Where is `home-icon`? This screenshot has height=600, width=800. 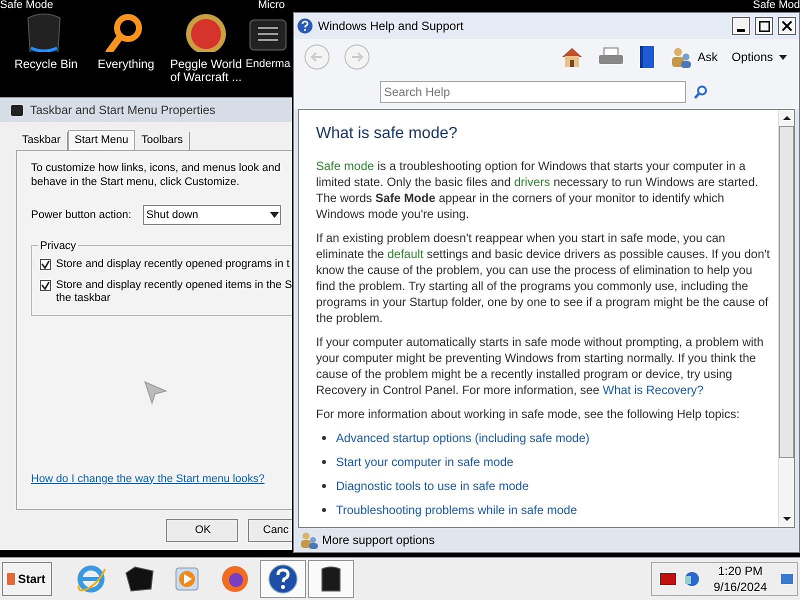
home-icon is located at coordinates (572, 57).